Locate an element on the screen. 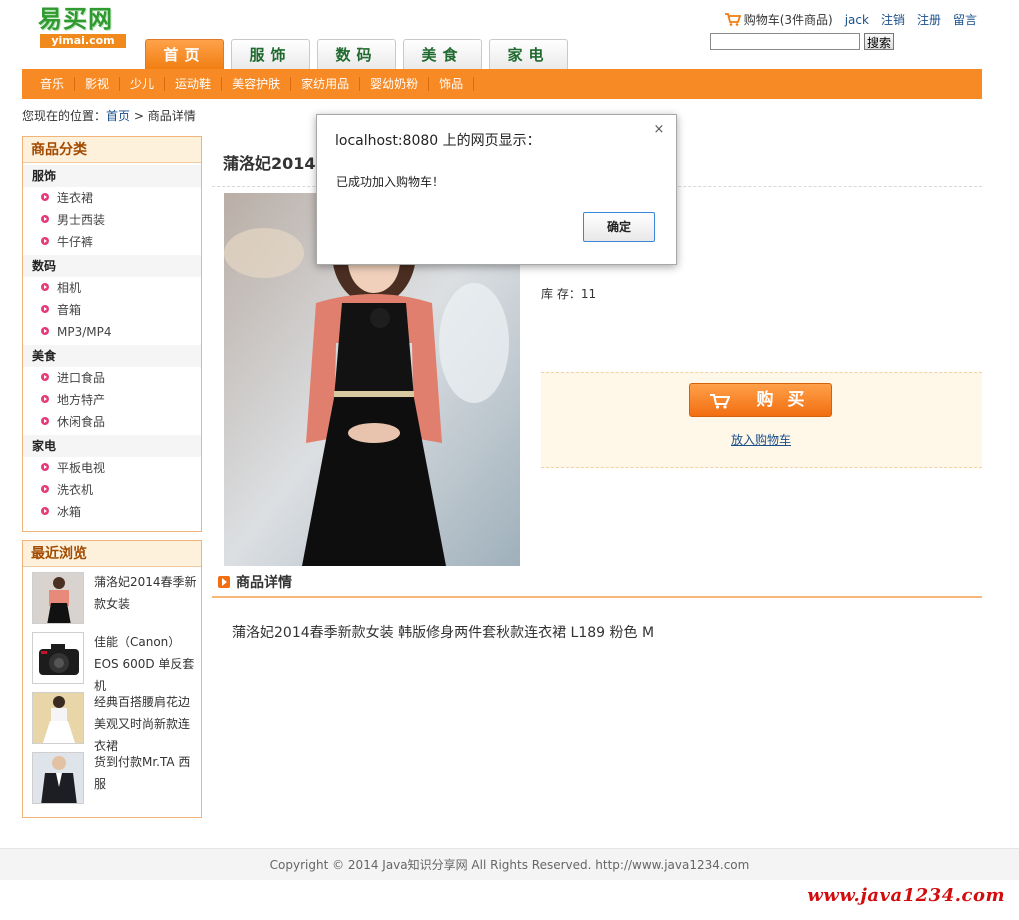 This screenshot has height=920, width=1019. buy-button: 购买 is located at coordinates (760, 400).